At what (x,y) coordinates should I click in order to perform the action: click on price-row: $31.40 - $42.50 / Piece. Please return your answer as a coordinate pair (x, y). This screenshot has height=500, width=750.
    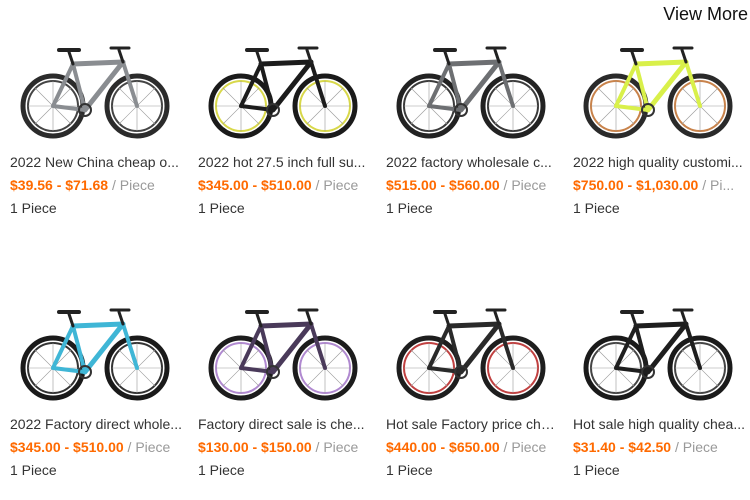
    Looking at the image, I should click on (659, 447).